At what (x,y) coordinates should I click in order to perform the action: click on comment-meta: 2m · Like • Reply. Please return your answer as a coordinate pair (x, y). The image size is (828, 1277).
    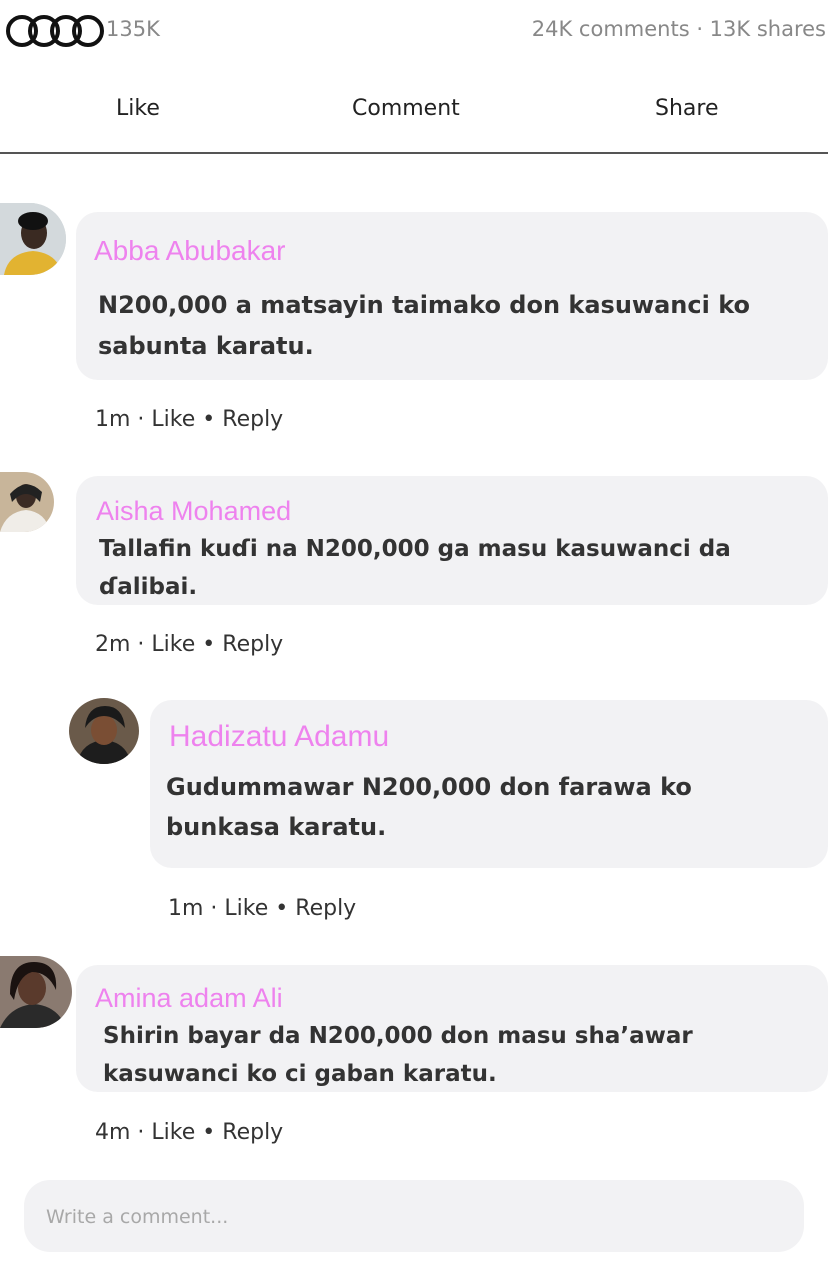
    Looking at the image, I should click on (189, 644).